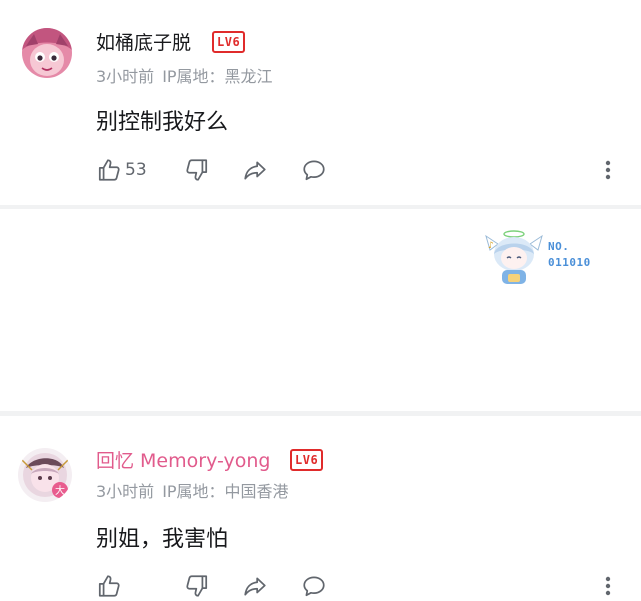 The width and height of the screenshot is (641, 601). I want to click on fan-decoration-card: ♪ NO. 011010, so click(540, 257).